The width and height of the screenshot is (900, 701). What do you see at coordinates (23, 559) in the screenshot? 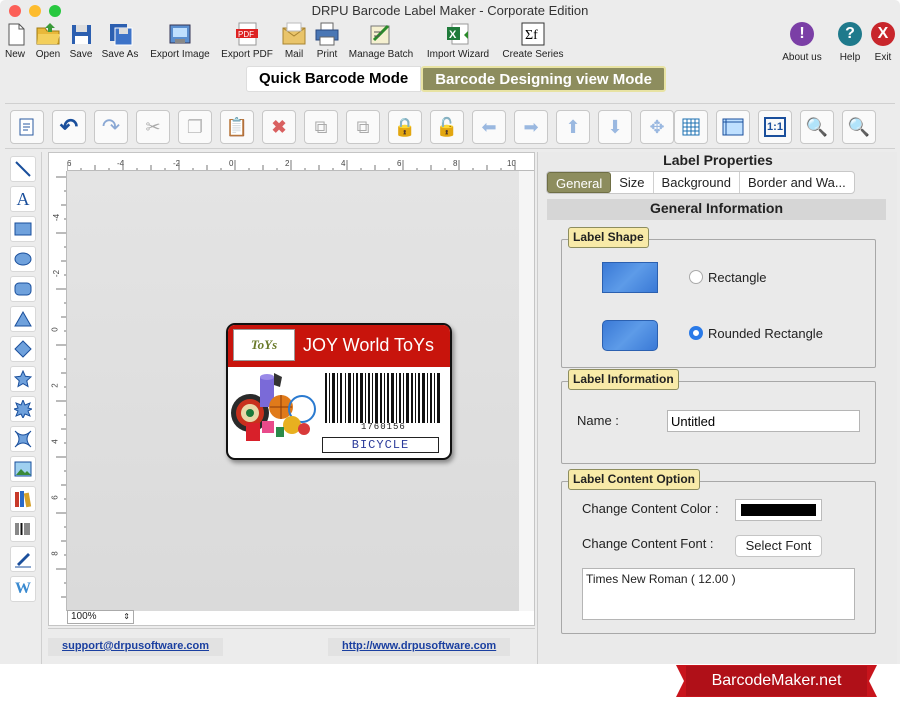
I see `signature-tool` at bounding box center [23, 559].